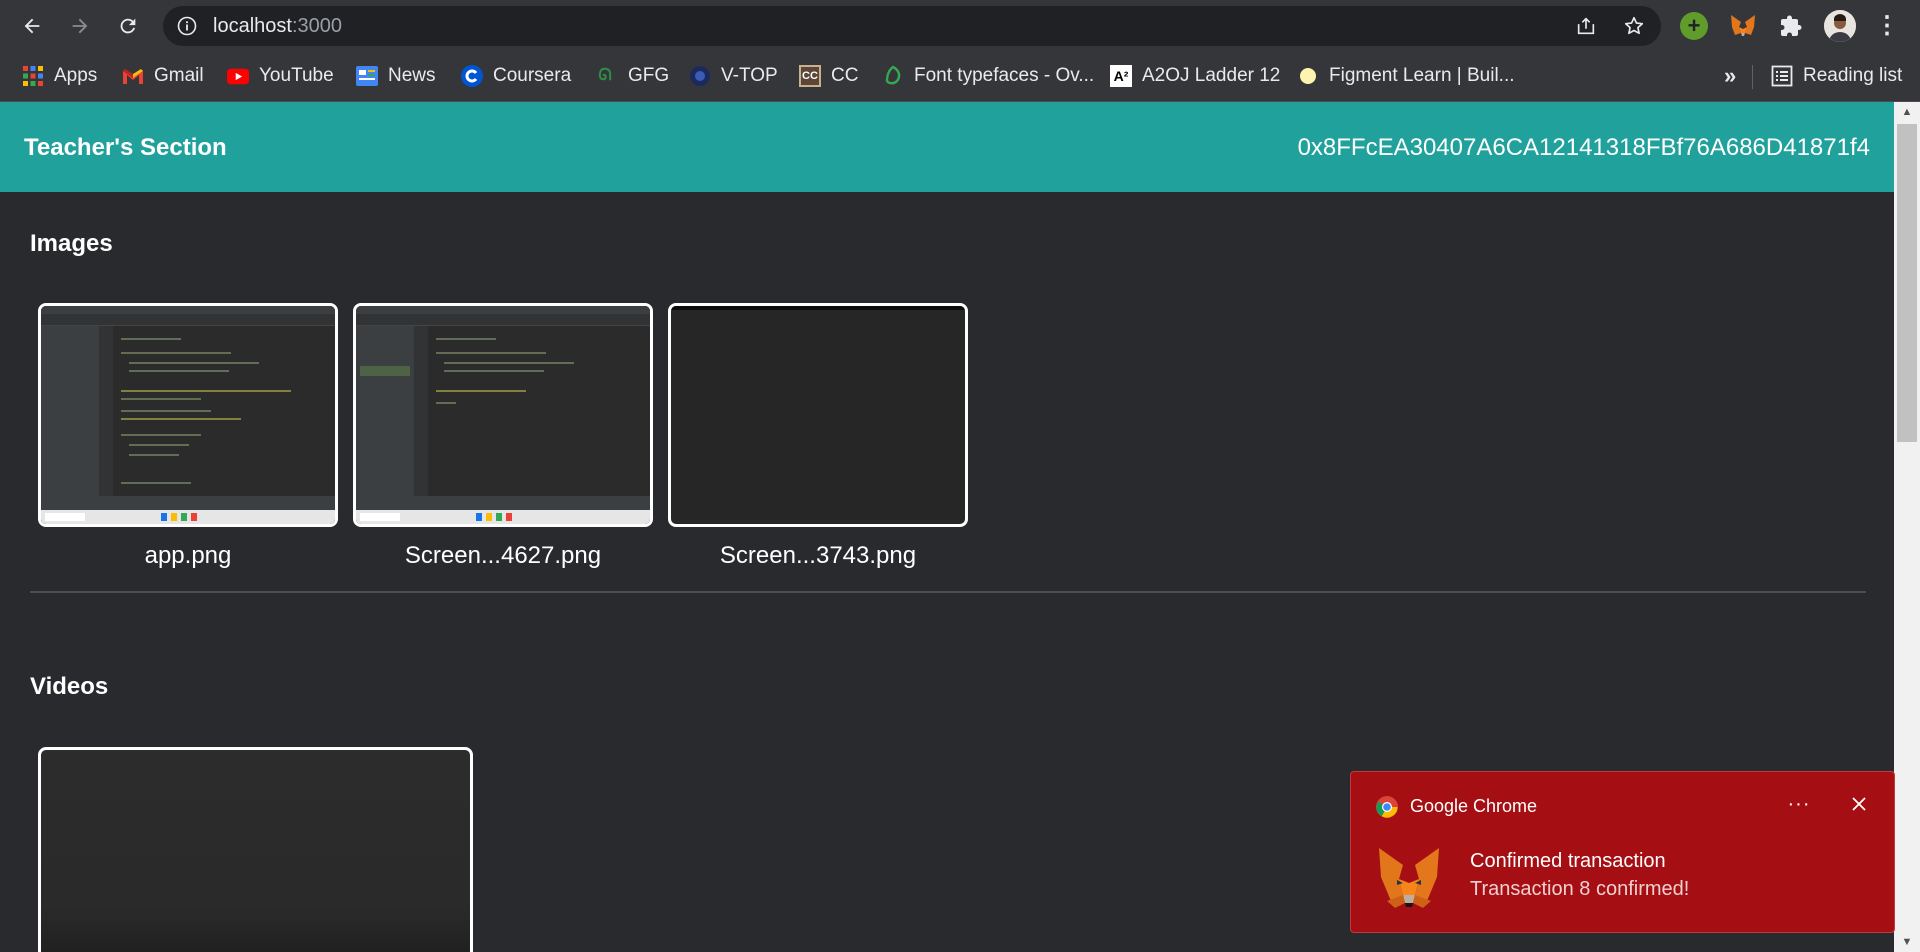 Image resolution: width=1920 pixels, height=952 pixels. What do you see at coordinates (893, 76) in the screenshot?
I see `leaf-icon` at bounding box center [893, 76].